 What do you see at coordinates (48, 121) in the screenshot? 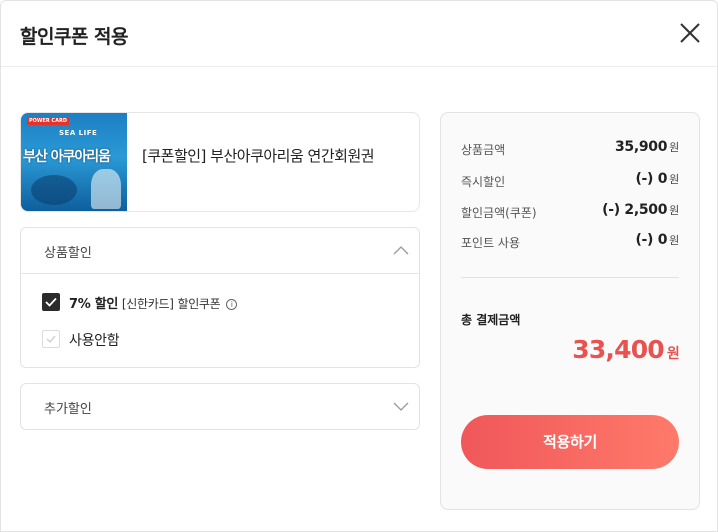
I see `thumbnail-badge: POWER CARD` at bounding box center [48, 121].